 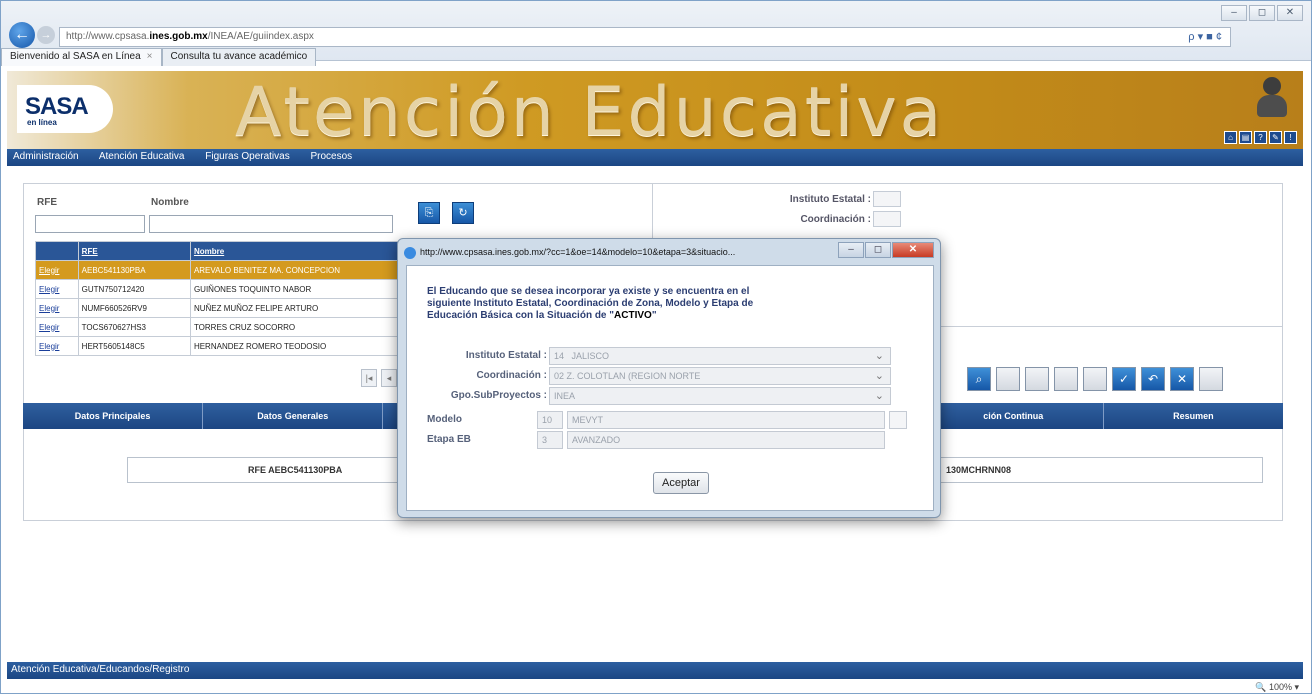 I want to click on modelo-lookup-button, so click(x=898, y=420).